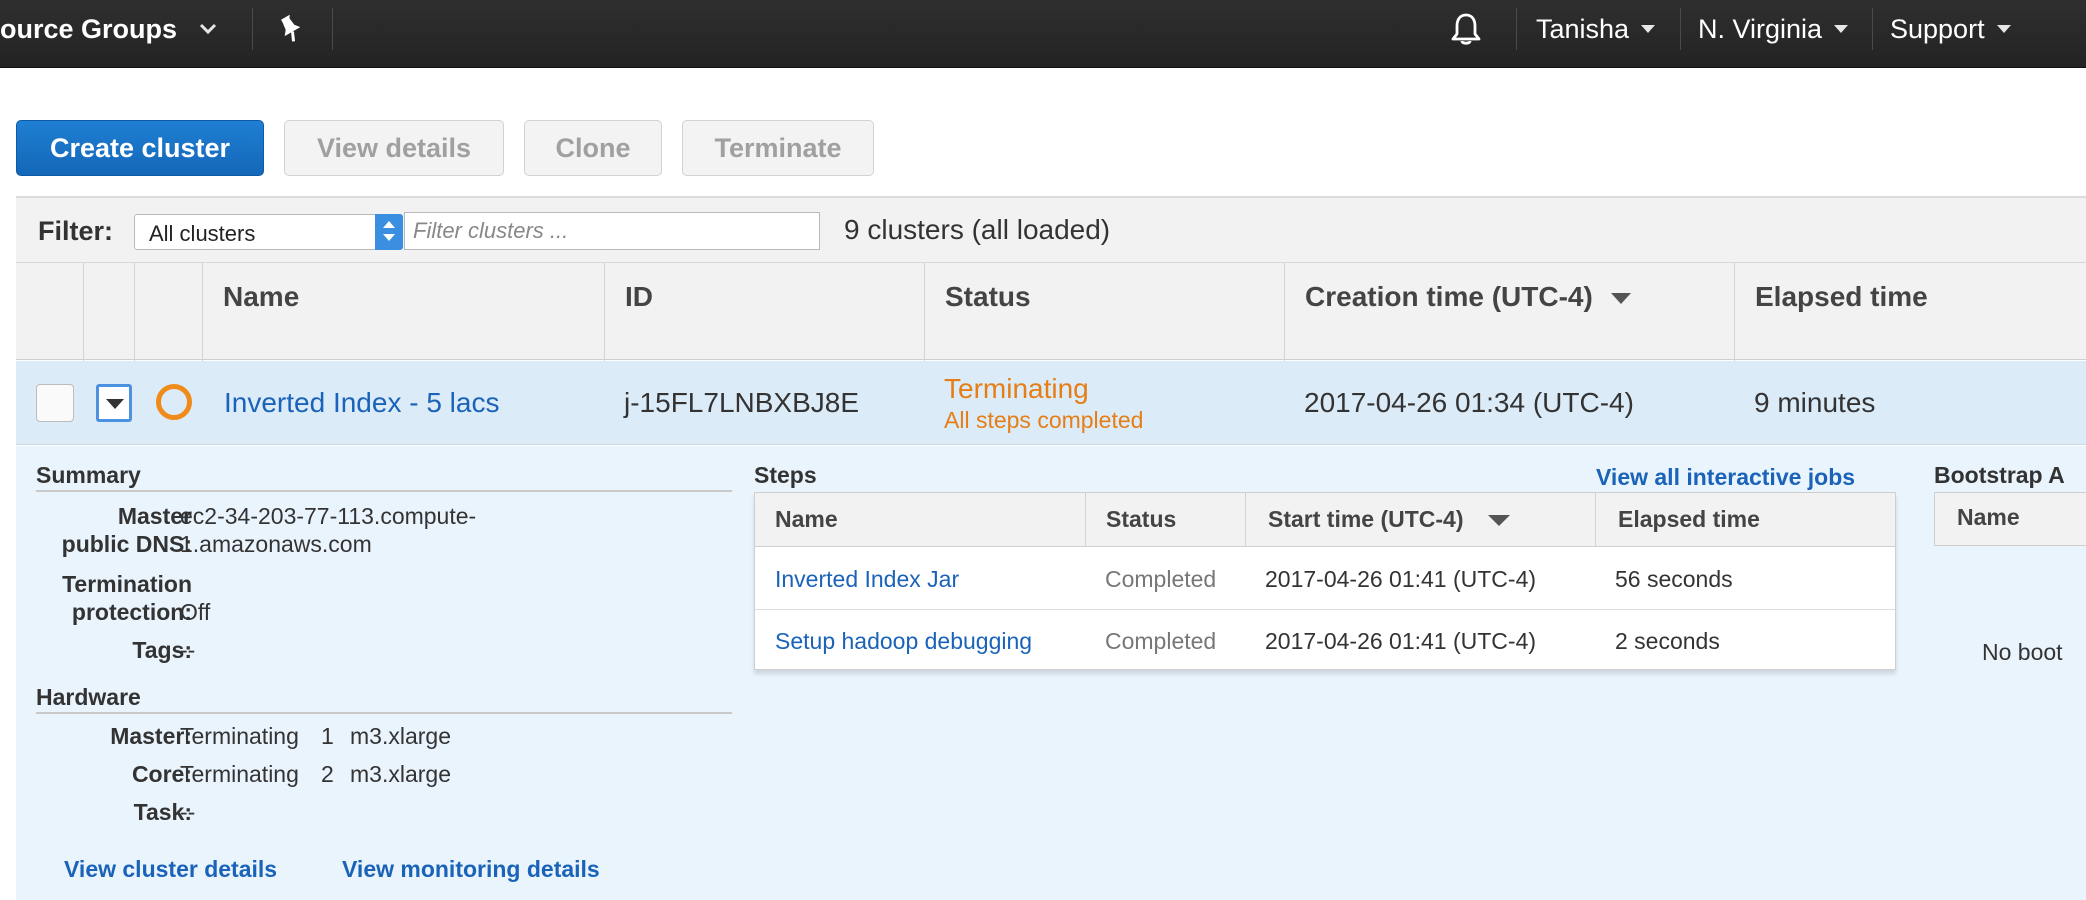 This screenshot has width=2086, height=900. Describe the element at coordinates (1044, 420) in the screenshot. I see `cluster-status-detail: All steps completed` at that location.